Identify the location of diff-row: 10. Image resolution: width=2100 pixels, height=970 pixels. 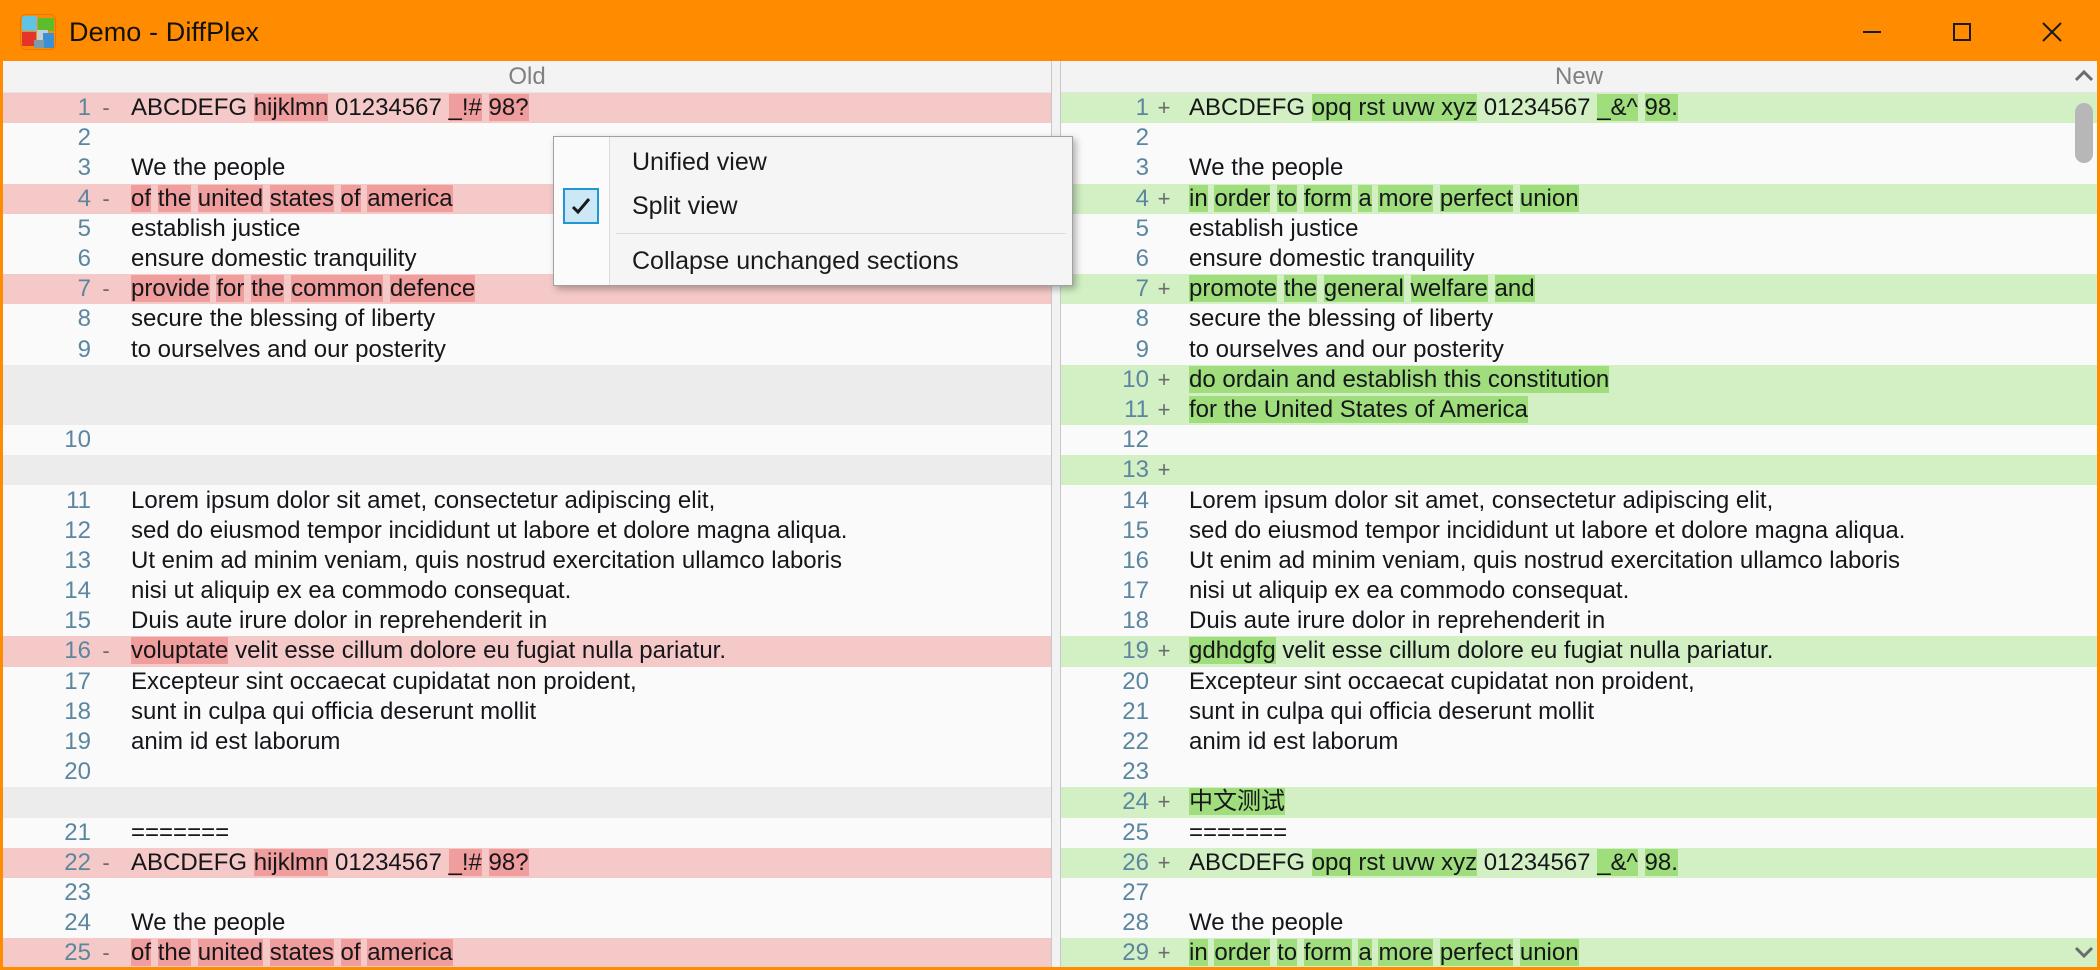
(527, 440).